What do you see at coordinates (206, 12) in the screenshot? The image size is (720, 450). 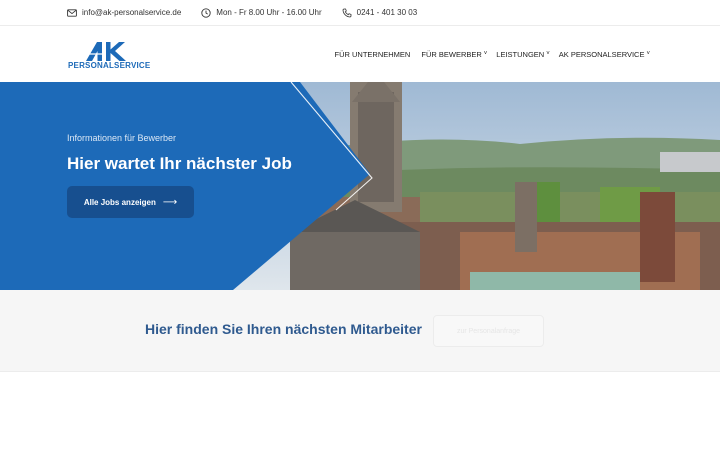 I see `clock-icon` at bounding box center [206, 12].